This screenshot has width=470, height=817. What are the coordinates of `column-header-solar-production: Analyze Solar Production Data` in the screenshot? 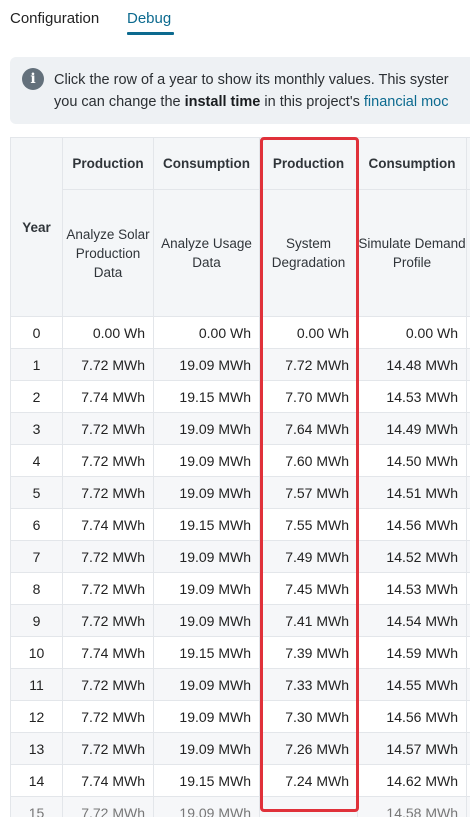 It's located at (108, 253).